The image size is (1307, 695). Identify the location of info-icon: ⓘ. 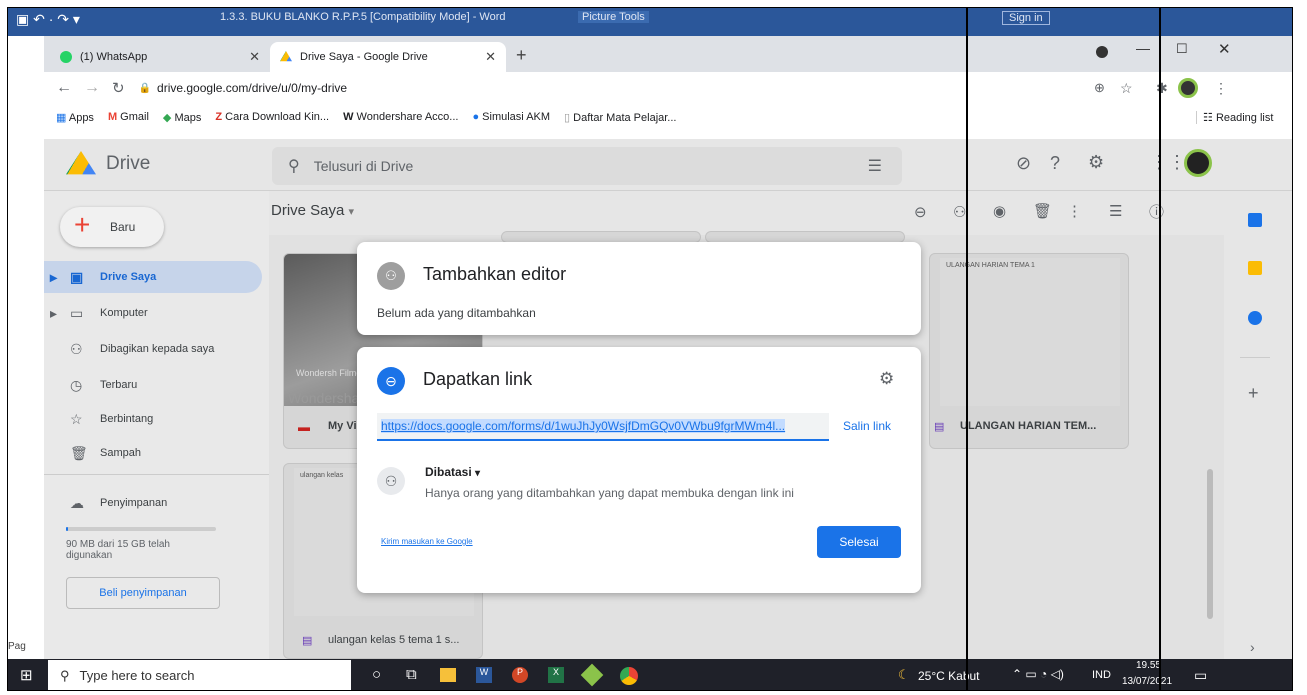
(1156, 211).